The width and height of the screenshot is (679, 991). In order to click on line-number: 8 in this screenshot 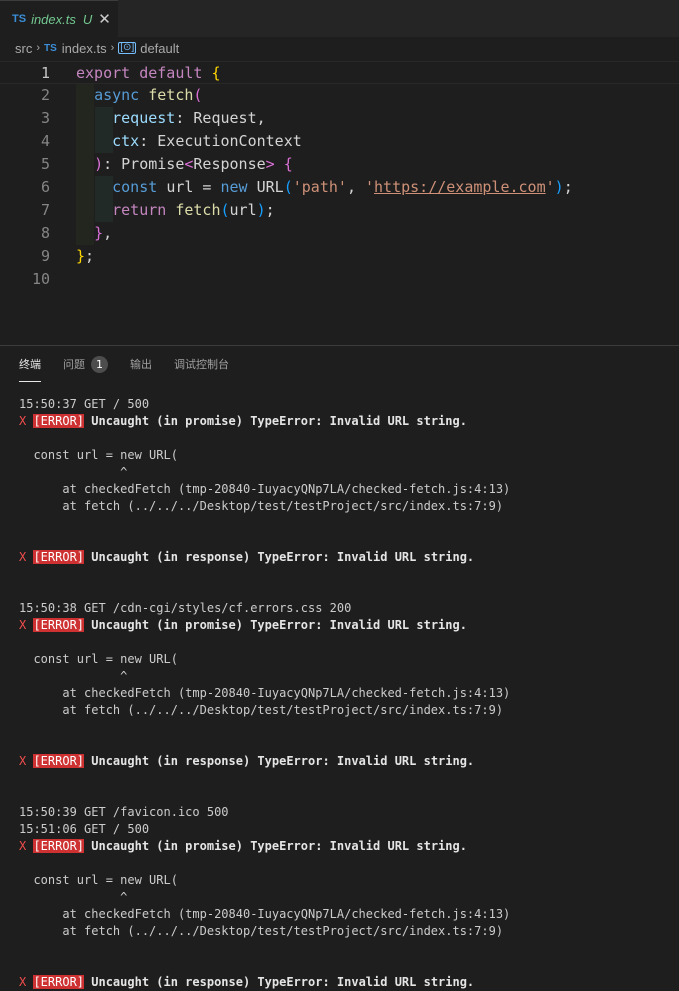, I will do `click(45, 233)`.